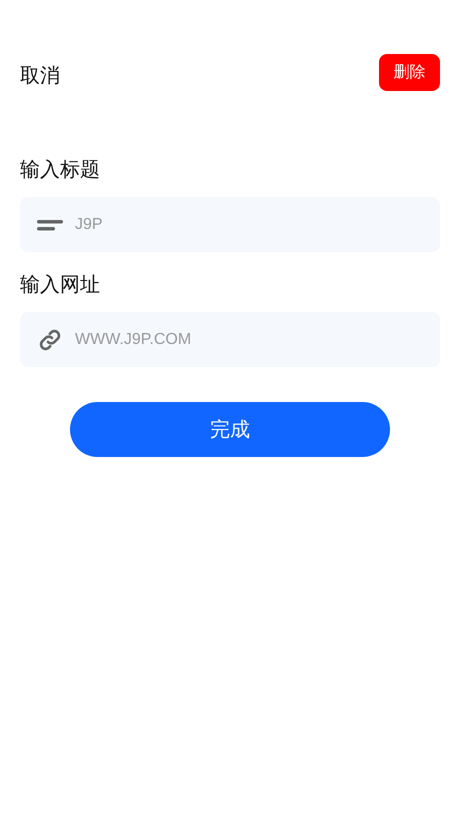  What do you see at coordinates (50, 225) in the screenshot?
I see `lines-icon` at bounding box center [50, 225].